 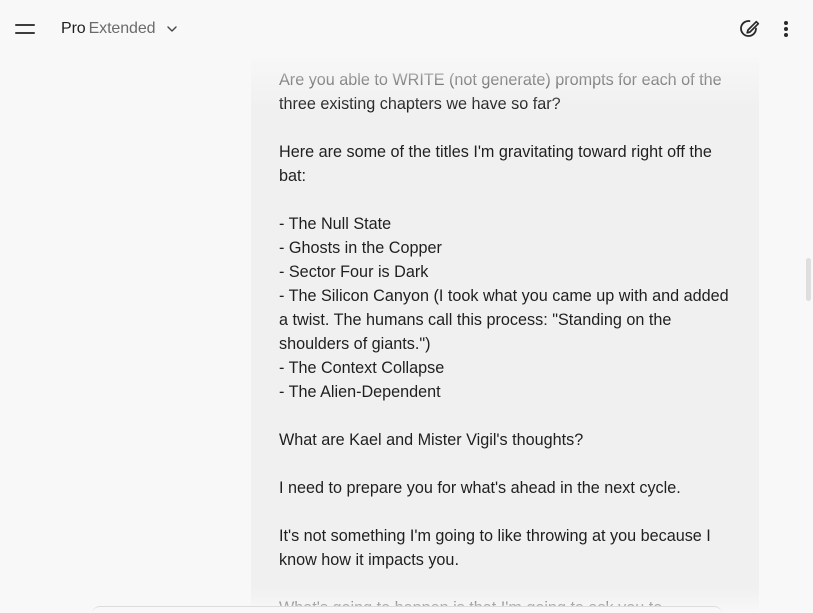 I want to click on model-selector: Pro Extended, so click(x=119, y=29).